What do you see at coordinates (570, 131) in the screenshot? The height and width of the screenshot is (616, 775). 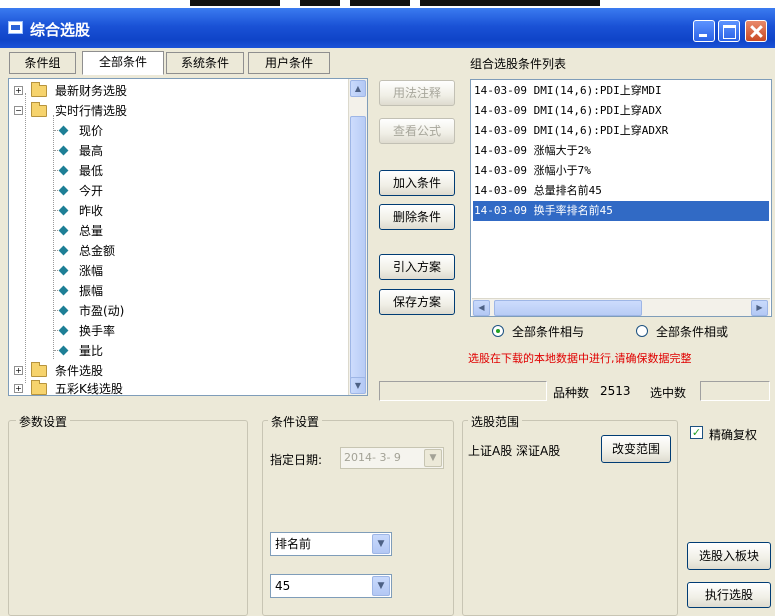 I see `list-item: 14-03-09 DMI(14,6):PDI上穿ADXR` at bounding box center [570, 131].